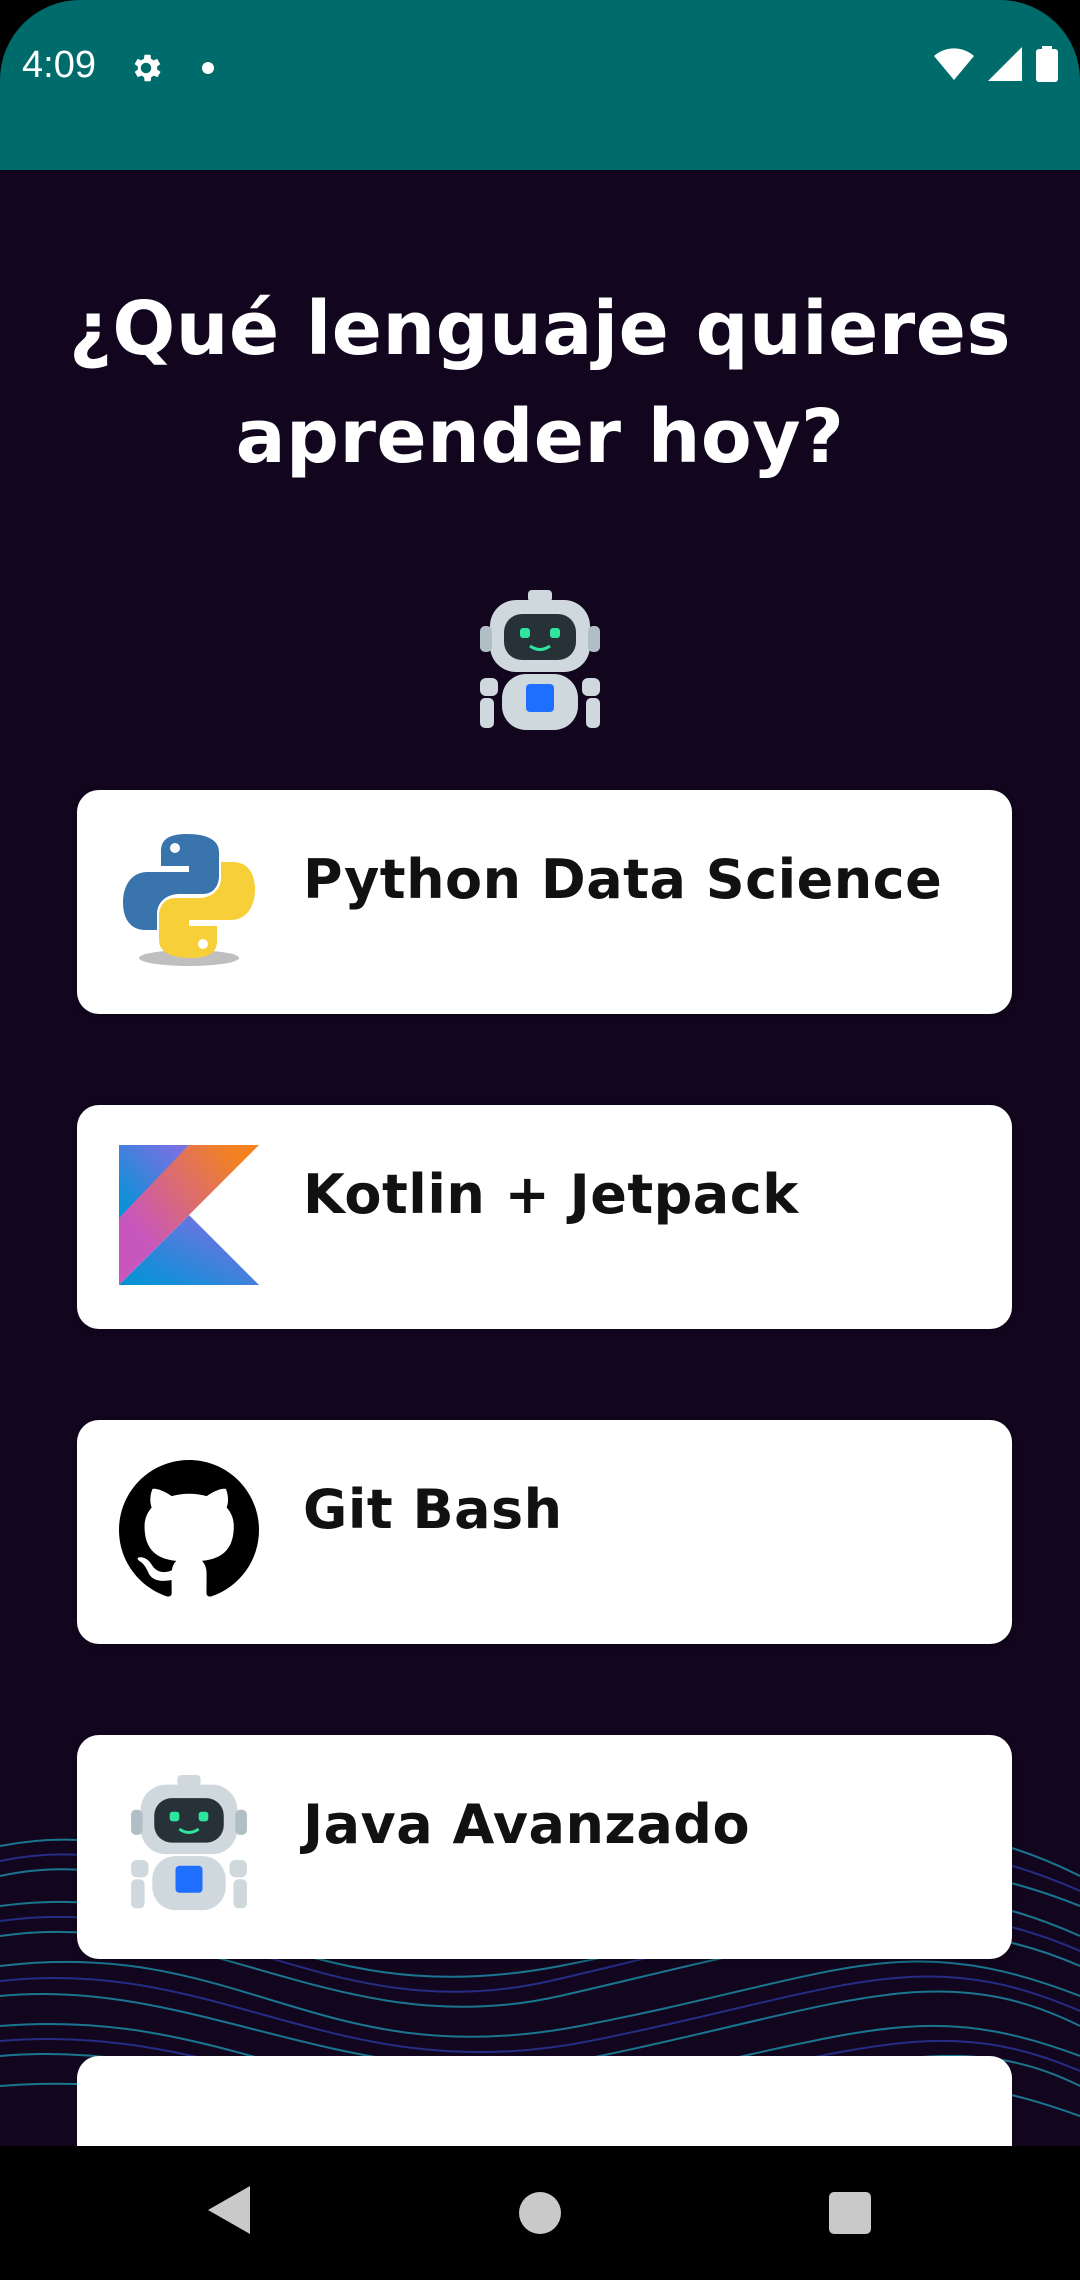 The height and width of the screenshot is (2280, 1080). Describe the element at coordinates (147, 68) in the screenshot. I see `gear-icon` at that location.